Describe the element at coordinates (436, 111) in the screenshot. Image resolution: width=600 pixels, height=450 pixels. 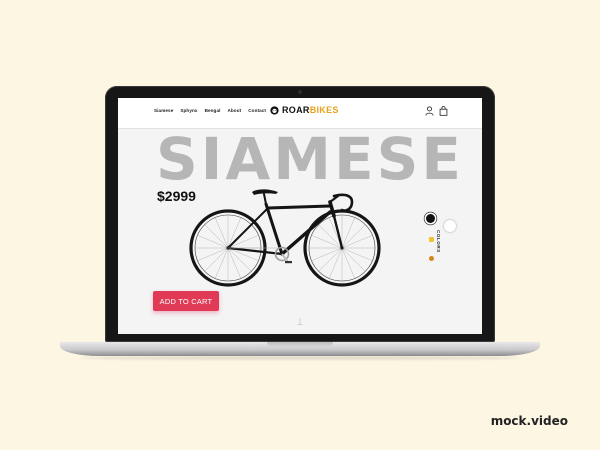
I see `nav-icons` at that location.